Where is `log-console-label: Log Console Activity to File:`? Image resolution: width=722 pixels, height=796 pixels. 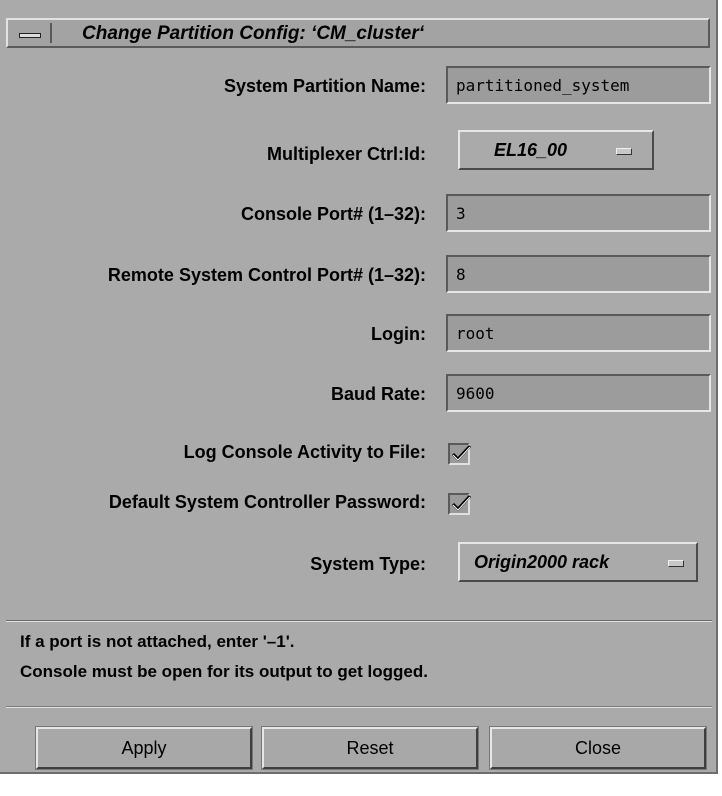 log-console-label: Log Console Activity to File: is located at coordinates (304, 452).